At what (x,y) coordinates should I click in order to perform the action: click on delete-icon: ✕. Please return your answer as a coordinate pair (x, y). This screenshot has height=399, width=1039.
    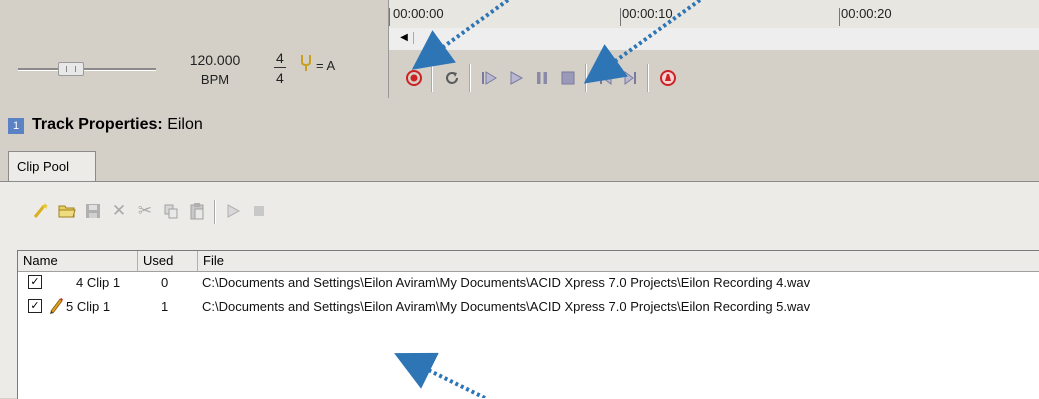
    Looking at the image, I should click on (119, 211).